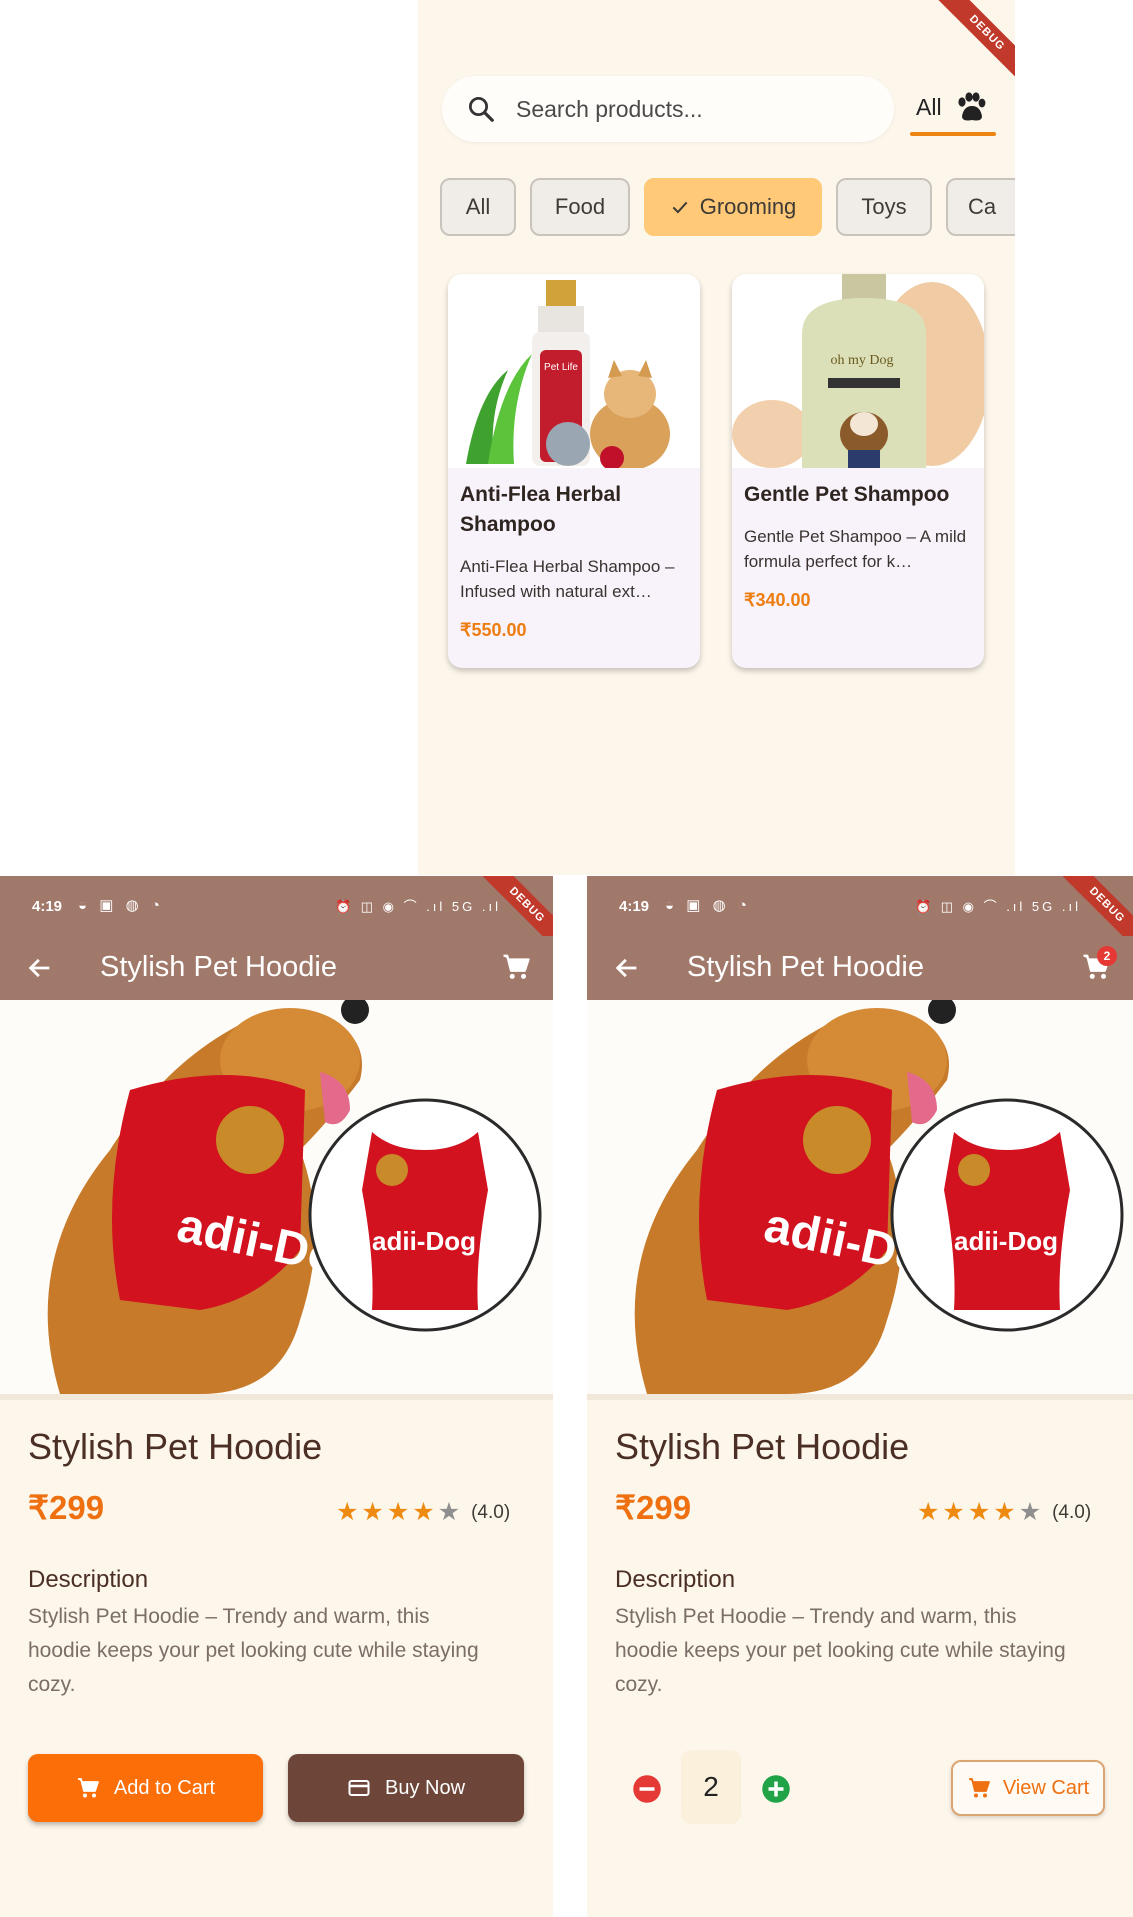 The width and height of the screenshot is (1133, 1917). I want to click on cart-count-badge: 2, so click(1107, 956).